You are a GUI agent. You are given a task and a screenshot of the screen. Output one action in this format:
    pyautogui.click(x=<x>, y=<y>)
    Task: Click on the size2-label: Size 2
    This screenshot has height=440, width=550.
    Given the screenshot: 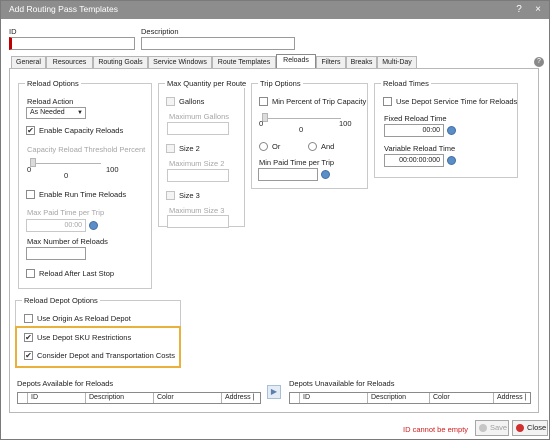 What is the action you would take?
    pyautogui.click(x=189, y=148)
    